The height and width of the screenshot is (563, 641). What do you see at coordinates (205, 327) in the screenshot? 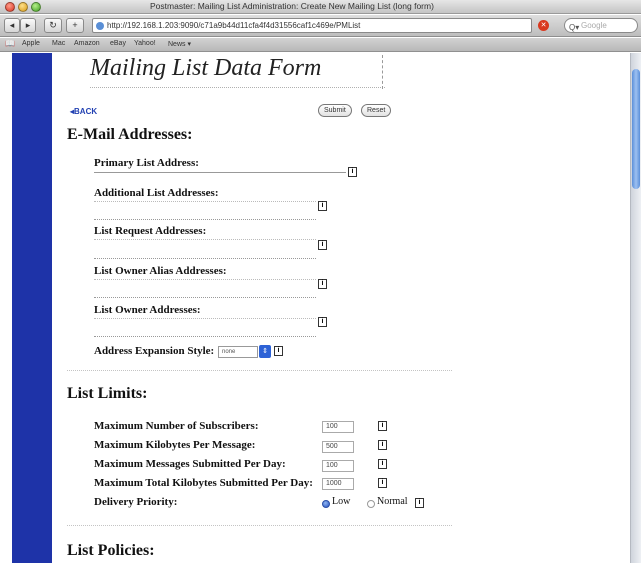
I see `owner-addresses-input` at bounding box center [205, 327].